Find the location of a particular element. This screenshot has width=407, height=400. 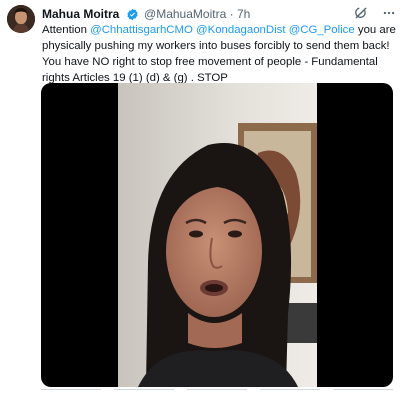

tweet-header: Mahua Moitra @MahuaMoitra · 7h is located at coordinates (220, 14).